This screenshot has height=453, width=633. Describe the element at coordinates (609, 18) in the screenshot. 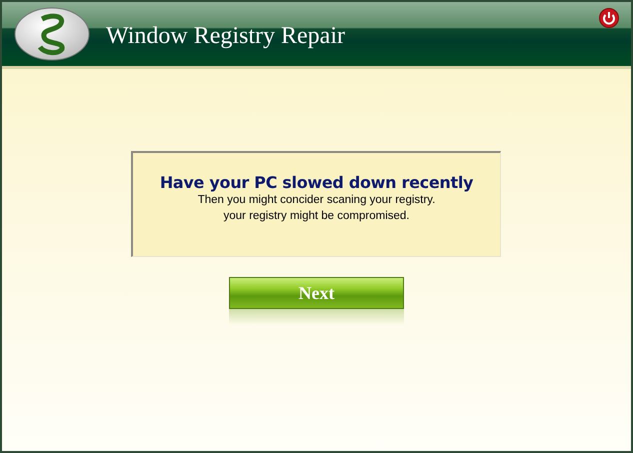

I see `power-icon` at that location.